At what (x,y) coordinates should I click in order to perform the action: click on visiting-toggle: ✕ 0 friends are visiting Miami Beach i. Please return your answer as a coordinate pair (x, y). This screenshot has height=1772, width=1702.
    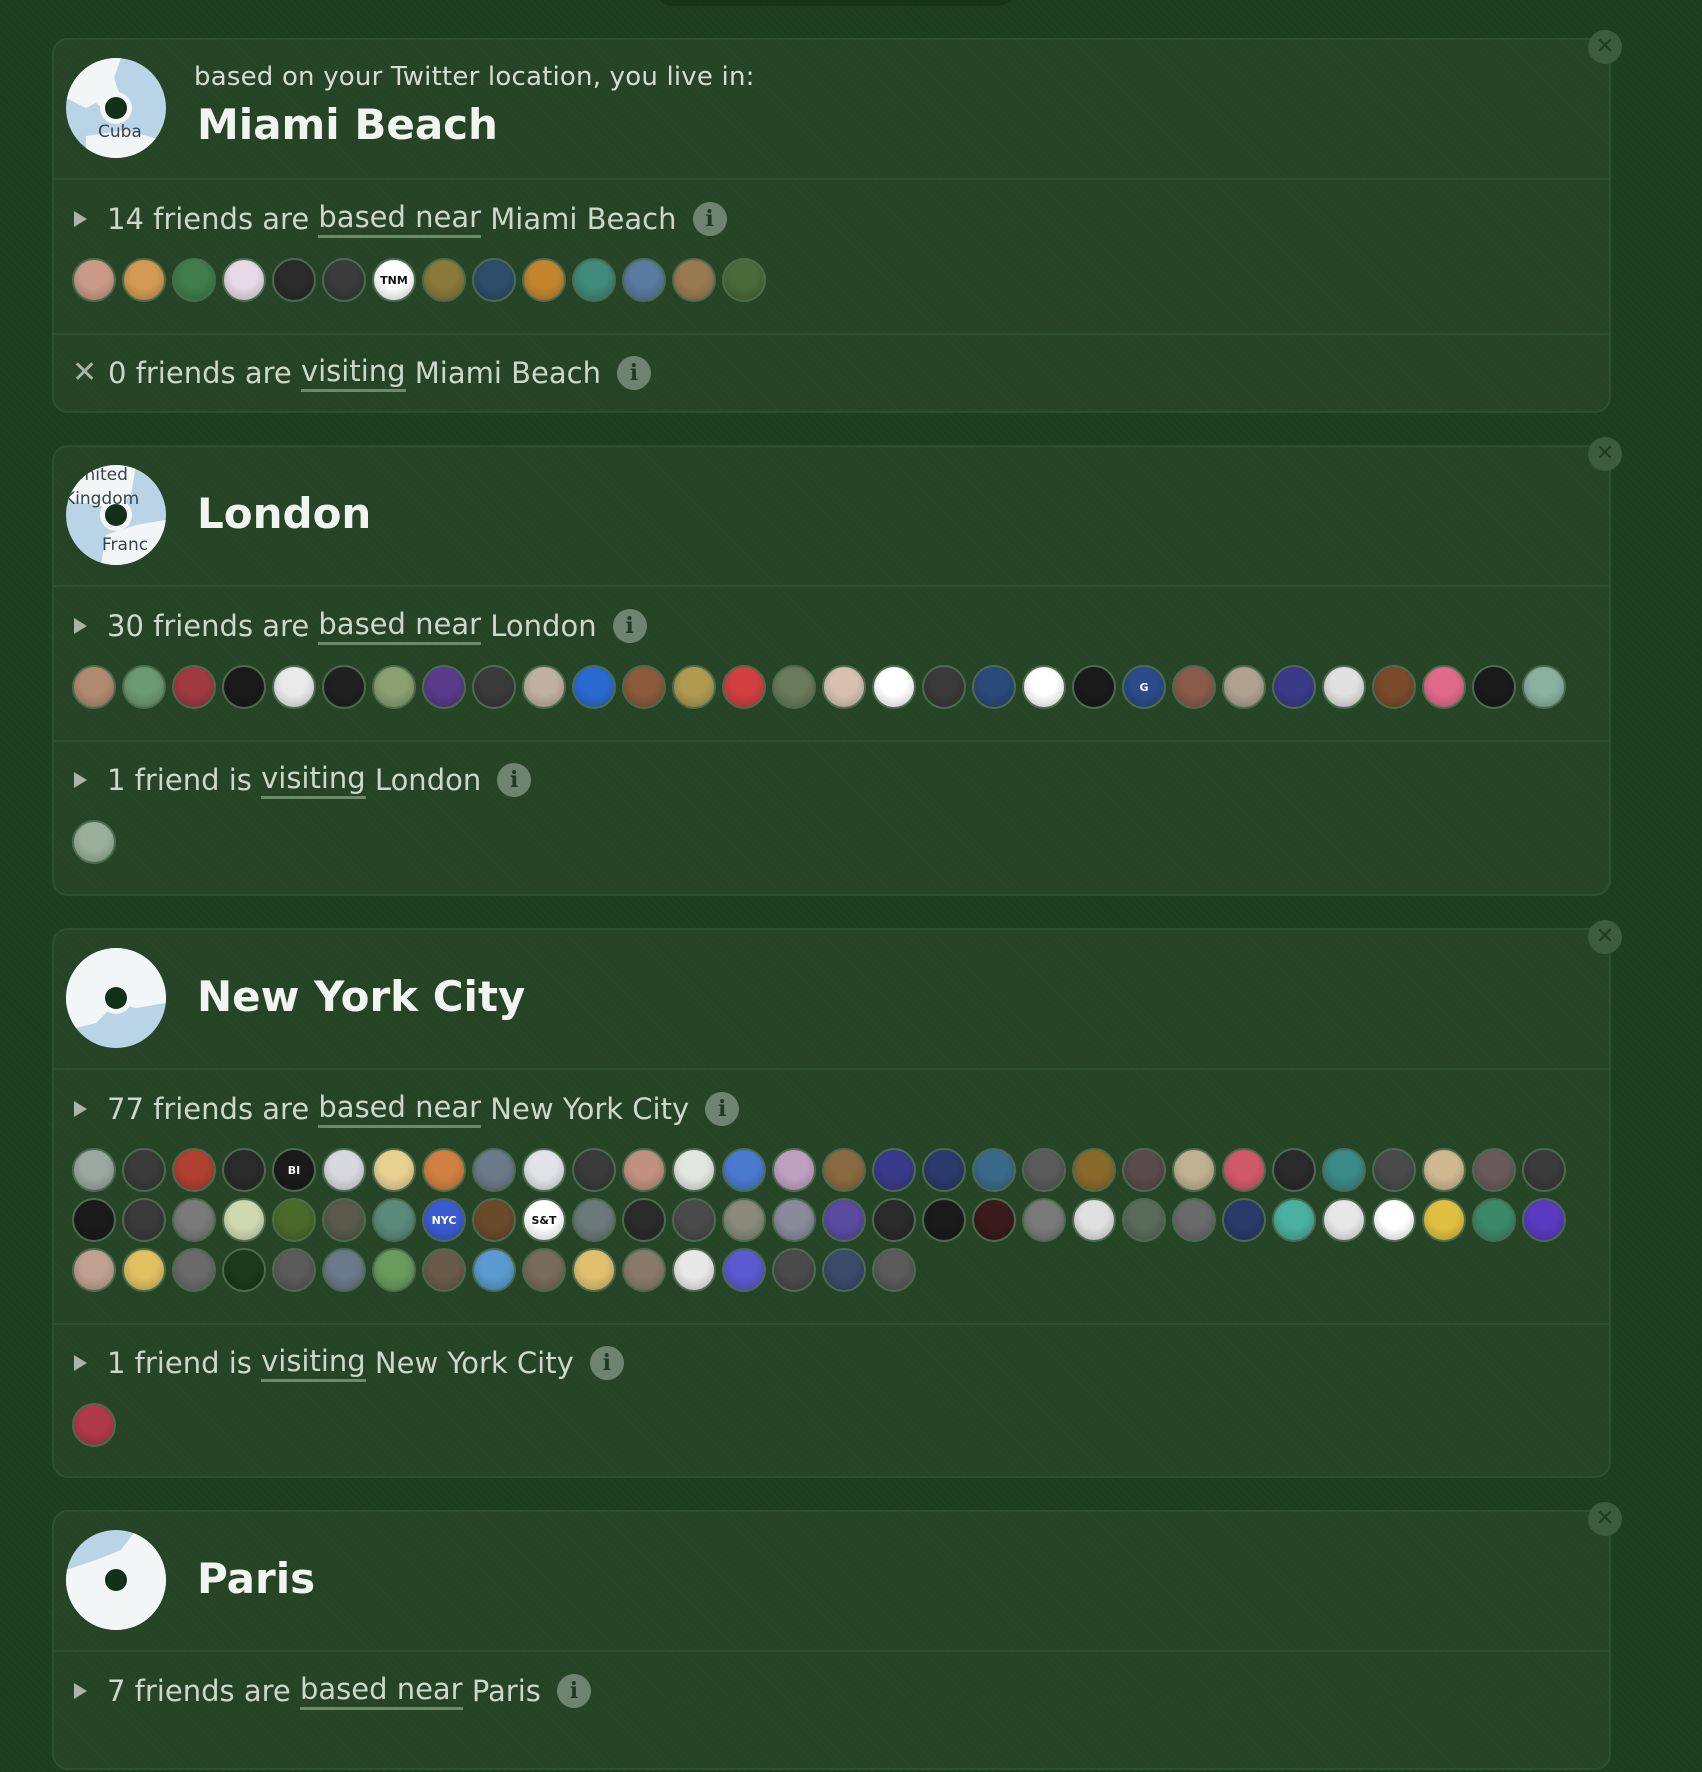
    Looking at the image, I should click on (361, 373).